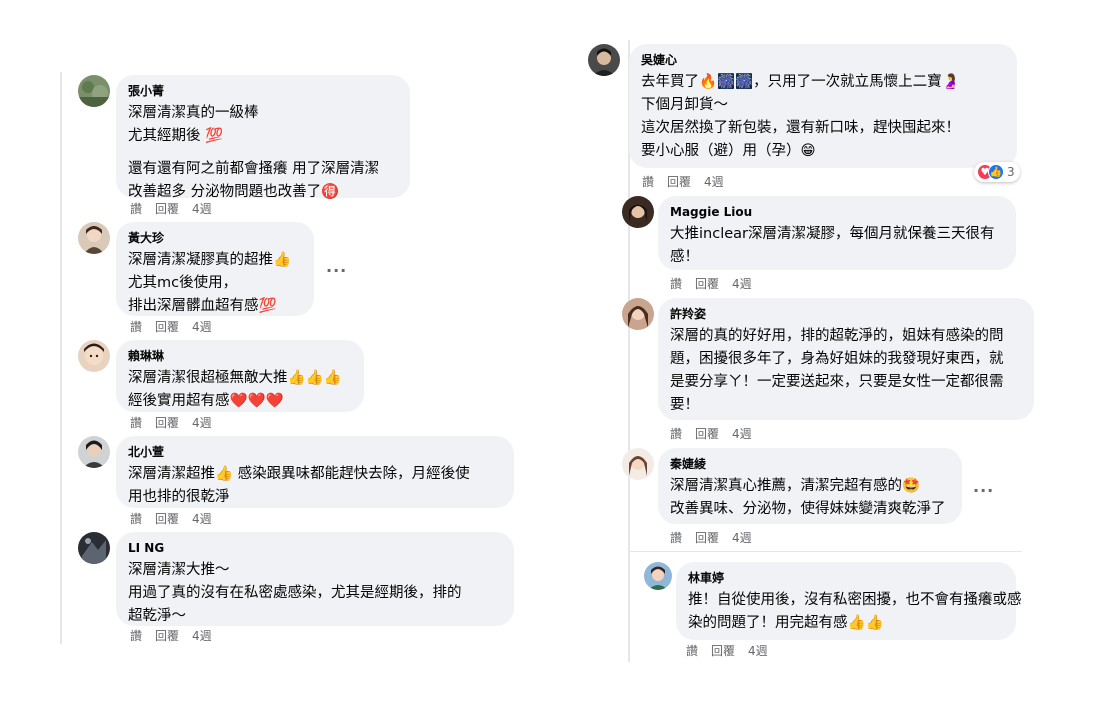  Describe the element at coordinates (837, 212) in the screenshot. I see `commenter-name: Maggie Liou` at that location.